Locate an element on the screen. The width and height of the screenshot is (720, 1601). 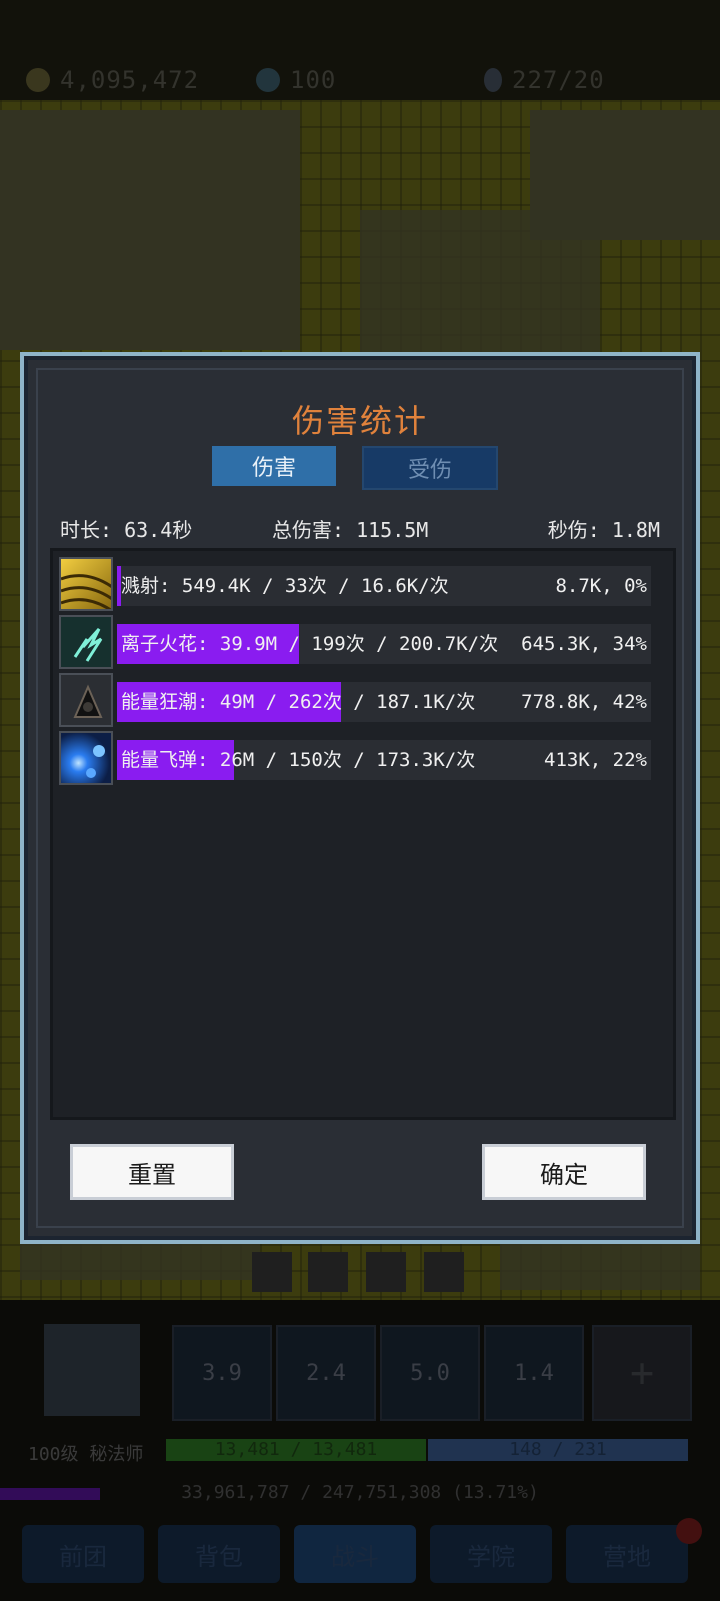
row-summary: 645.3K, 34% is located at coordinates (584, 644).